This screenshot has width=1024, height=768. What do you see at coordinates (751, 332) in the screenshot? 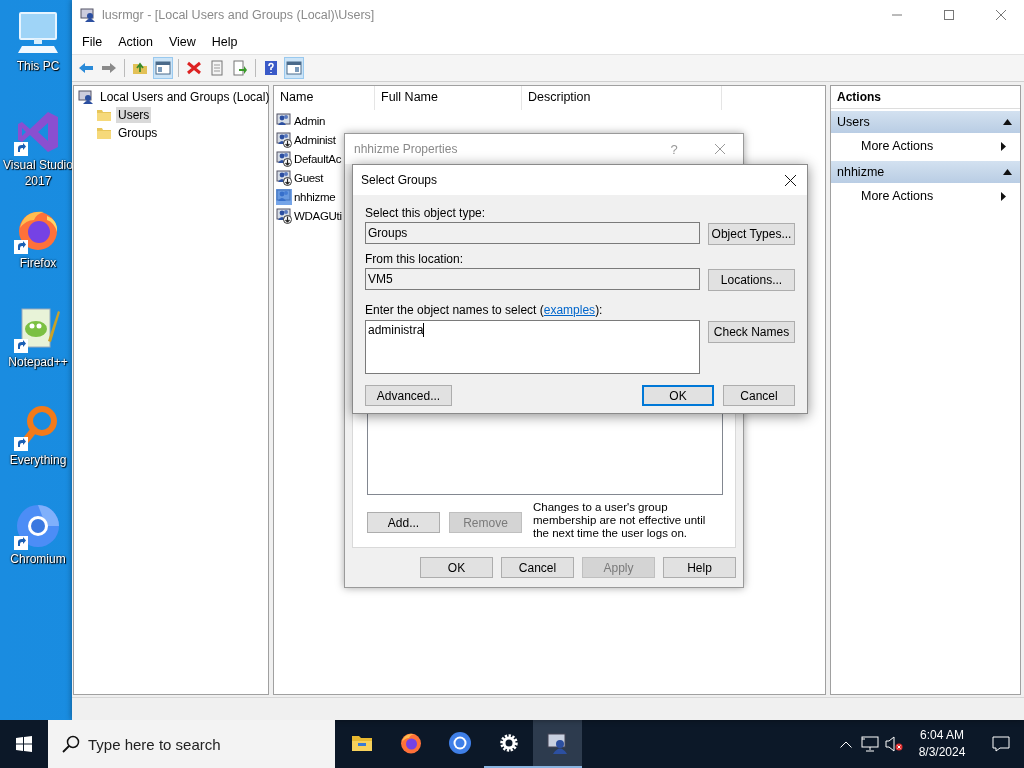
I see `dialog-button: Check Names` at bounding box center [751, 332].